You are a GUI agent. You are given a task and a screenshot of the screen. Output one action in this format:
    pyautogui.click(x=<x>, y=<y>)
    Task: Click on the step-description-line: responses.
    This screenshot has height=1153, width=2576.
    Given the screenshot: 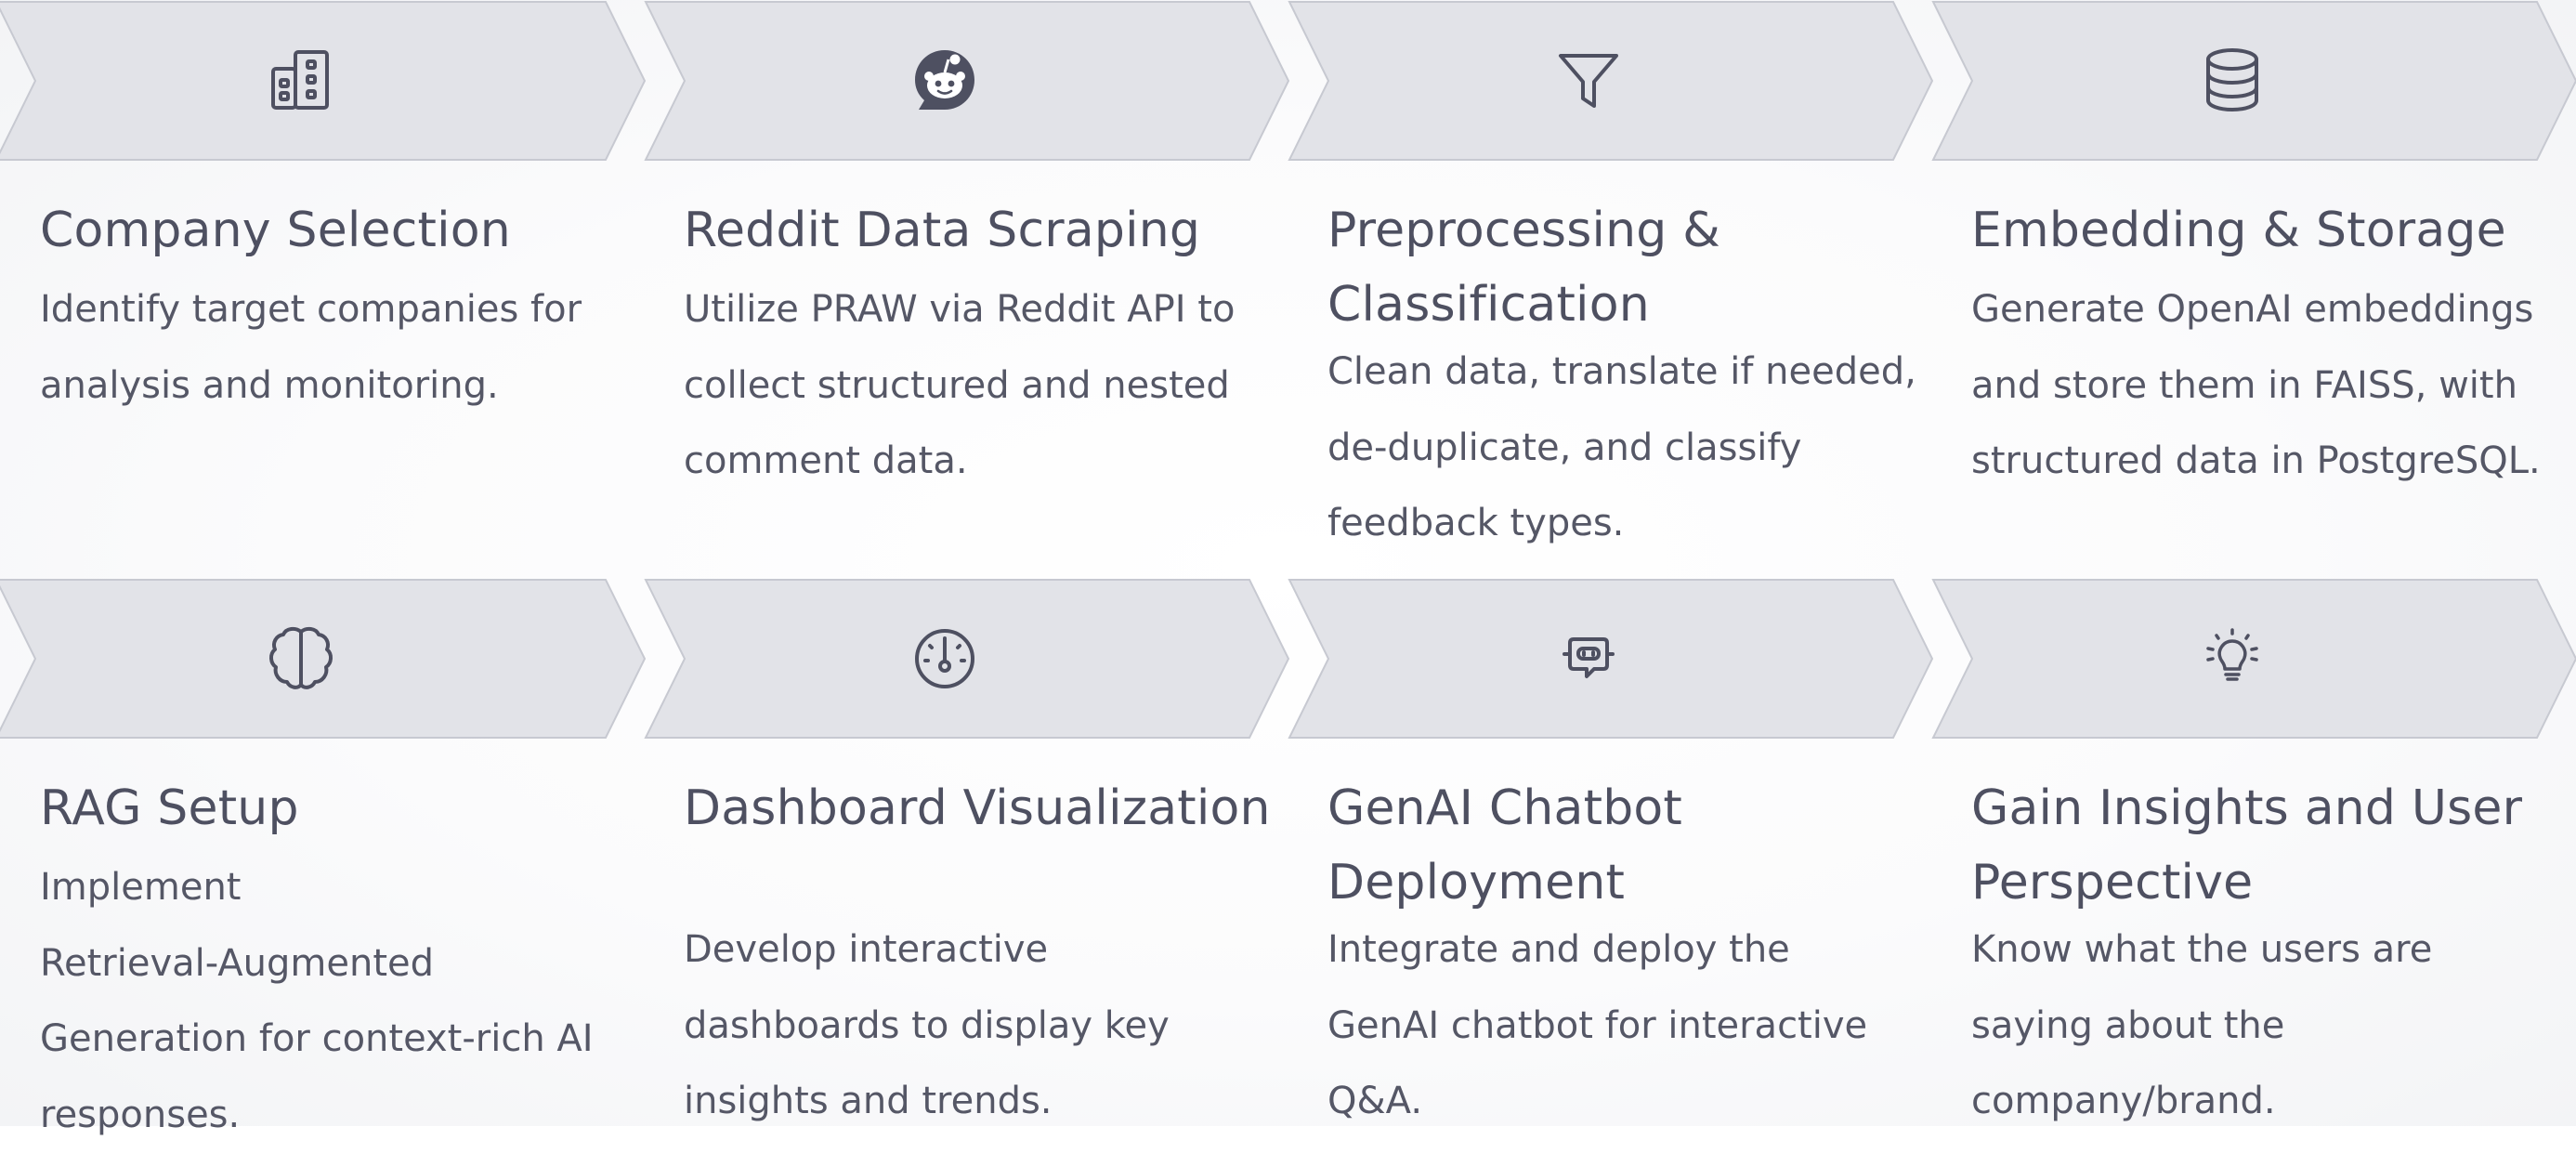 What is the action you would take?
    pyautogui.click(x=337, y=1115)
    